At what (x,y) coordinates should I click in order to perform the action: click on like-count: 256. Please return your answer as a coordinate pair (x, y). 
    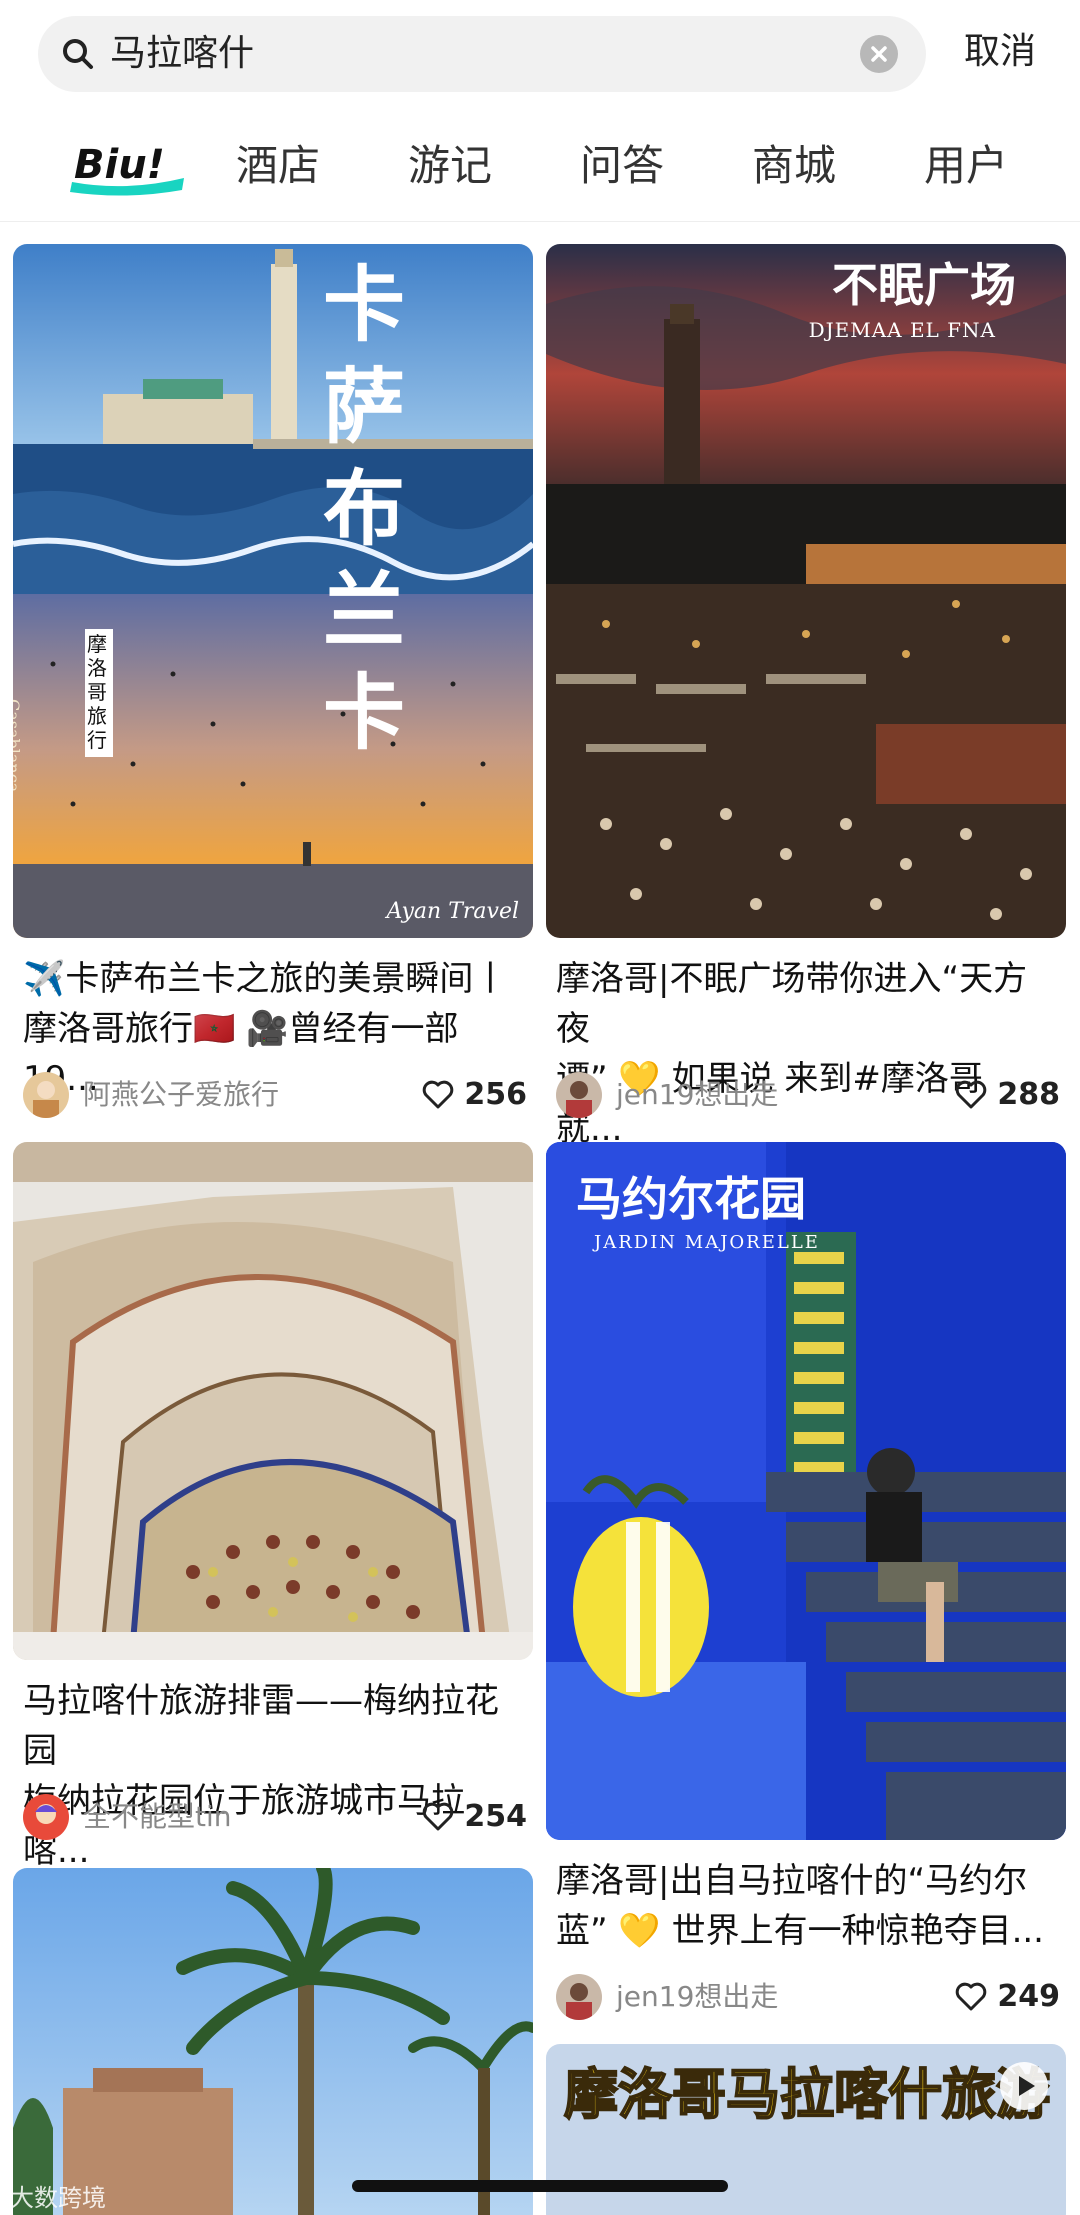
    Looking at the image, I should click on (495, 1094).